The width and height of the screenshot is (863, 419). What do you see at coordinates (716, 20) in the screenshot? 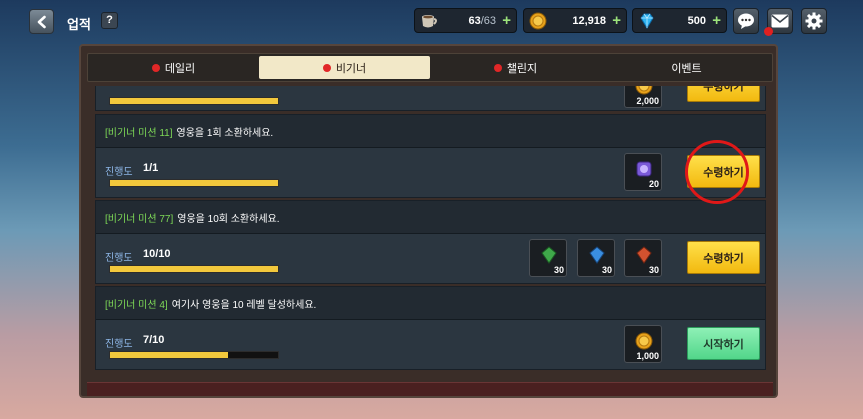
I see `gem-plus-button: +` at bounding box center [716, 20].